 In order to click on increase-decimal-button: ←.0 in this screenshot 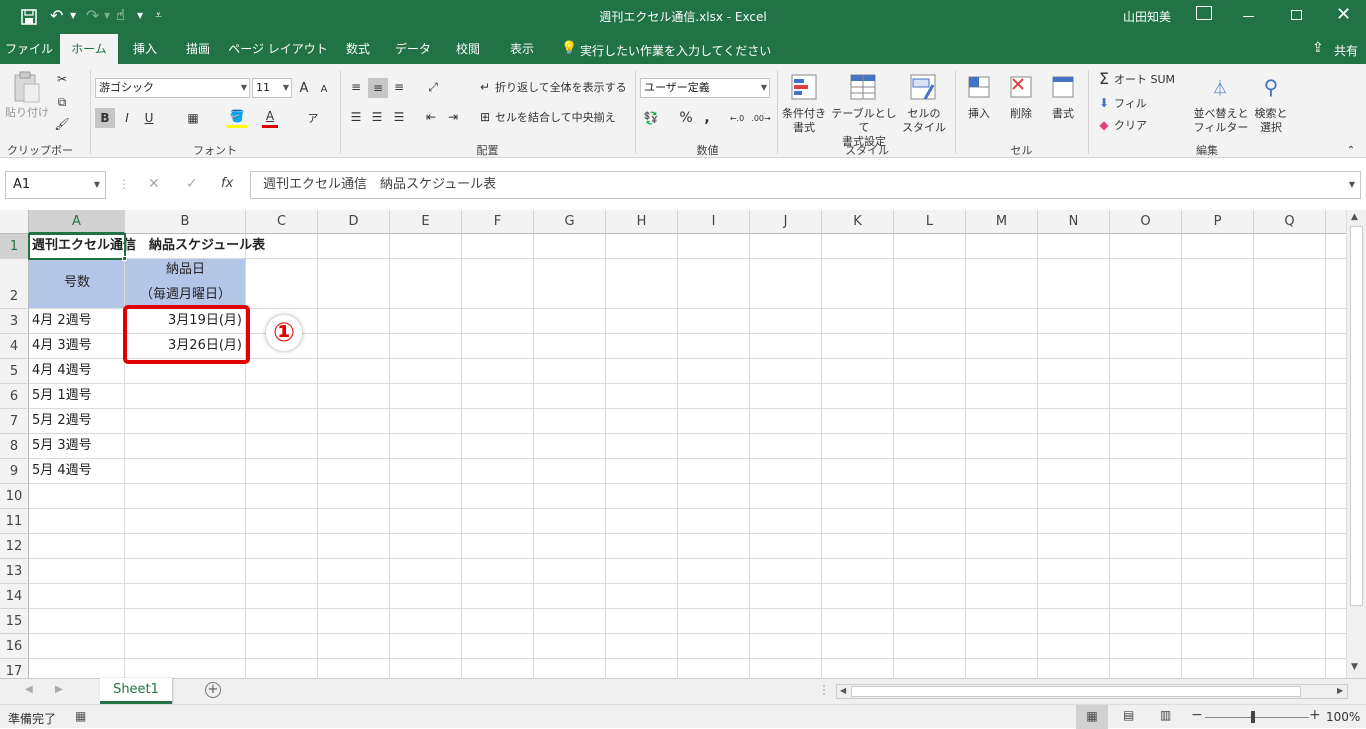, I will do `click(737, 118)`.